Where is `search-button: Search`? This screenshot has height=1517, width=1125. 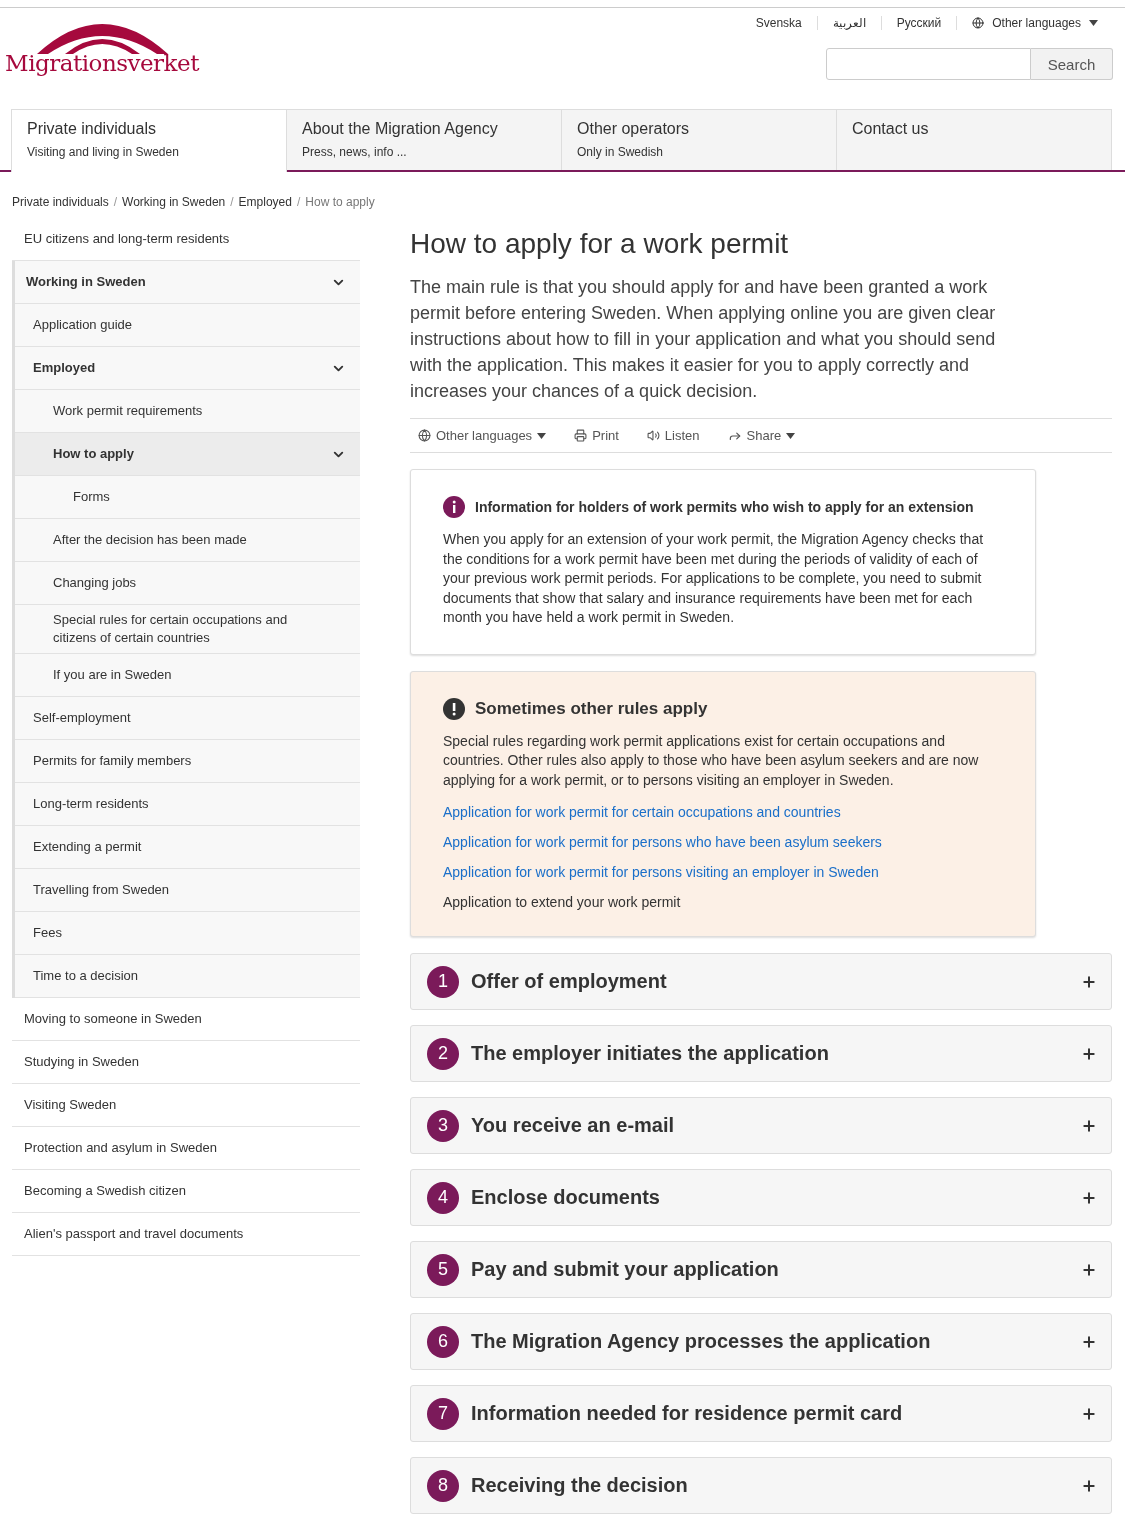
search-button: Search is located at coordinates (1072, 64).